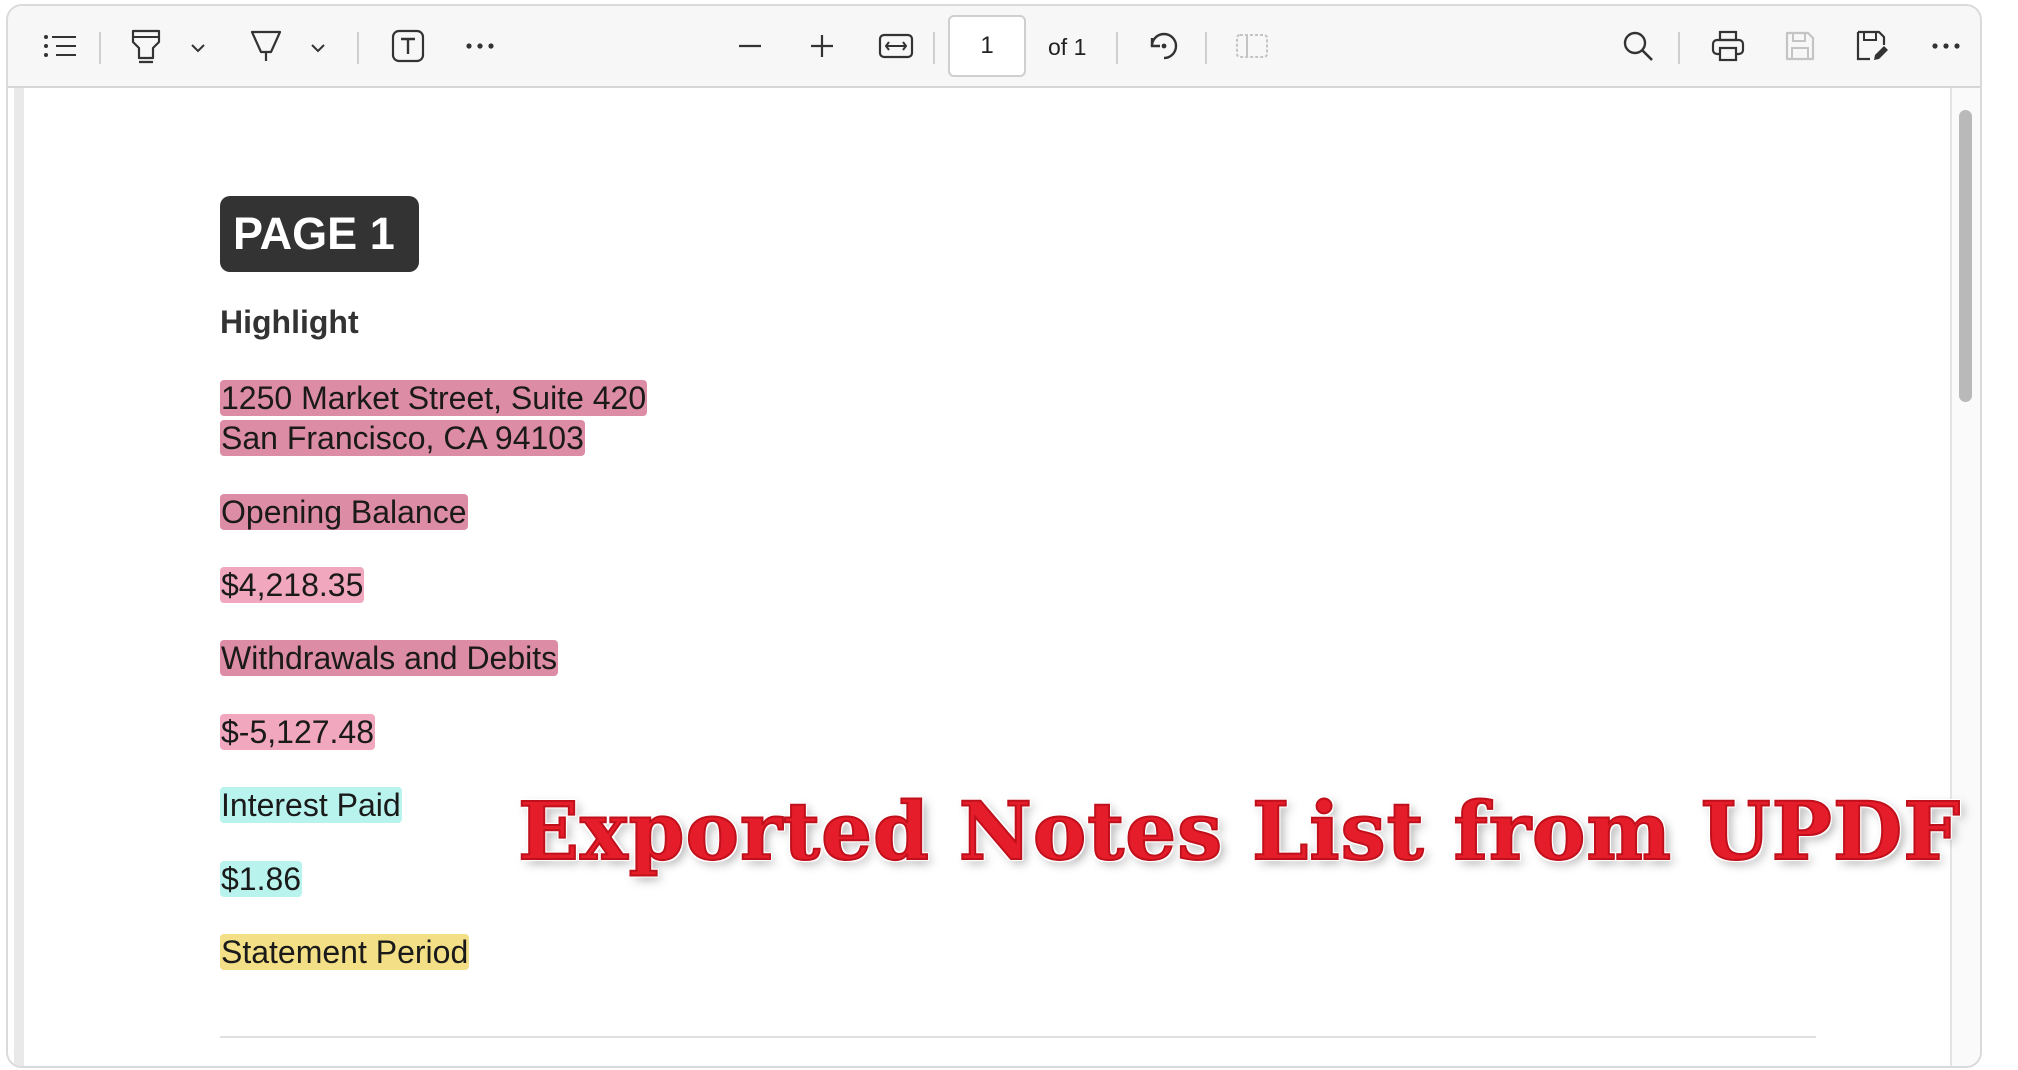 This screenshot has width=2018, height=1070. Describe the element at coordinates (402, 438) in the screenshot. I see `highlight-text: San Francisco, CA 94103` at that location.